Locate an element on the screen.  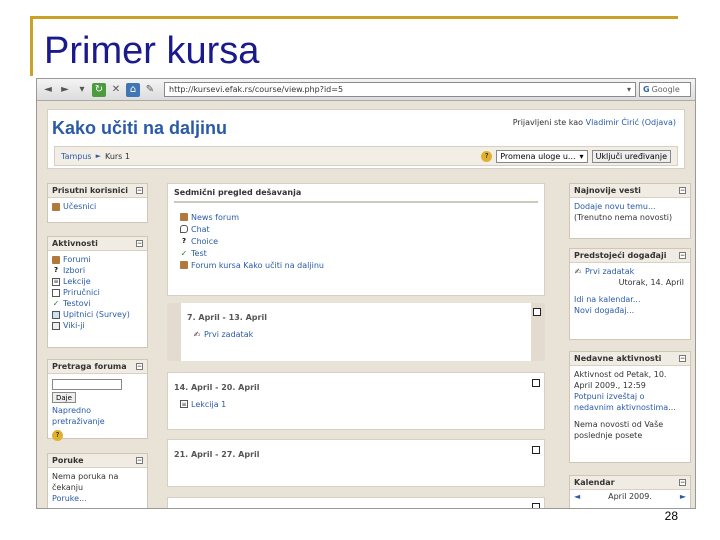
summary-course-forum: Forum kursa Kako učiti na daljinu is located at coordinates (356, 265).